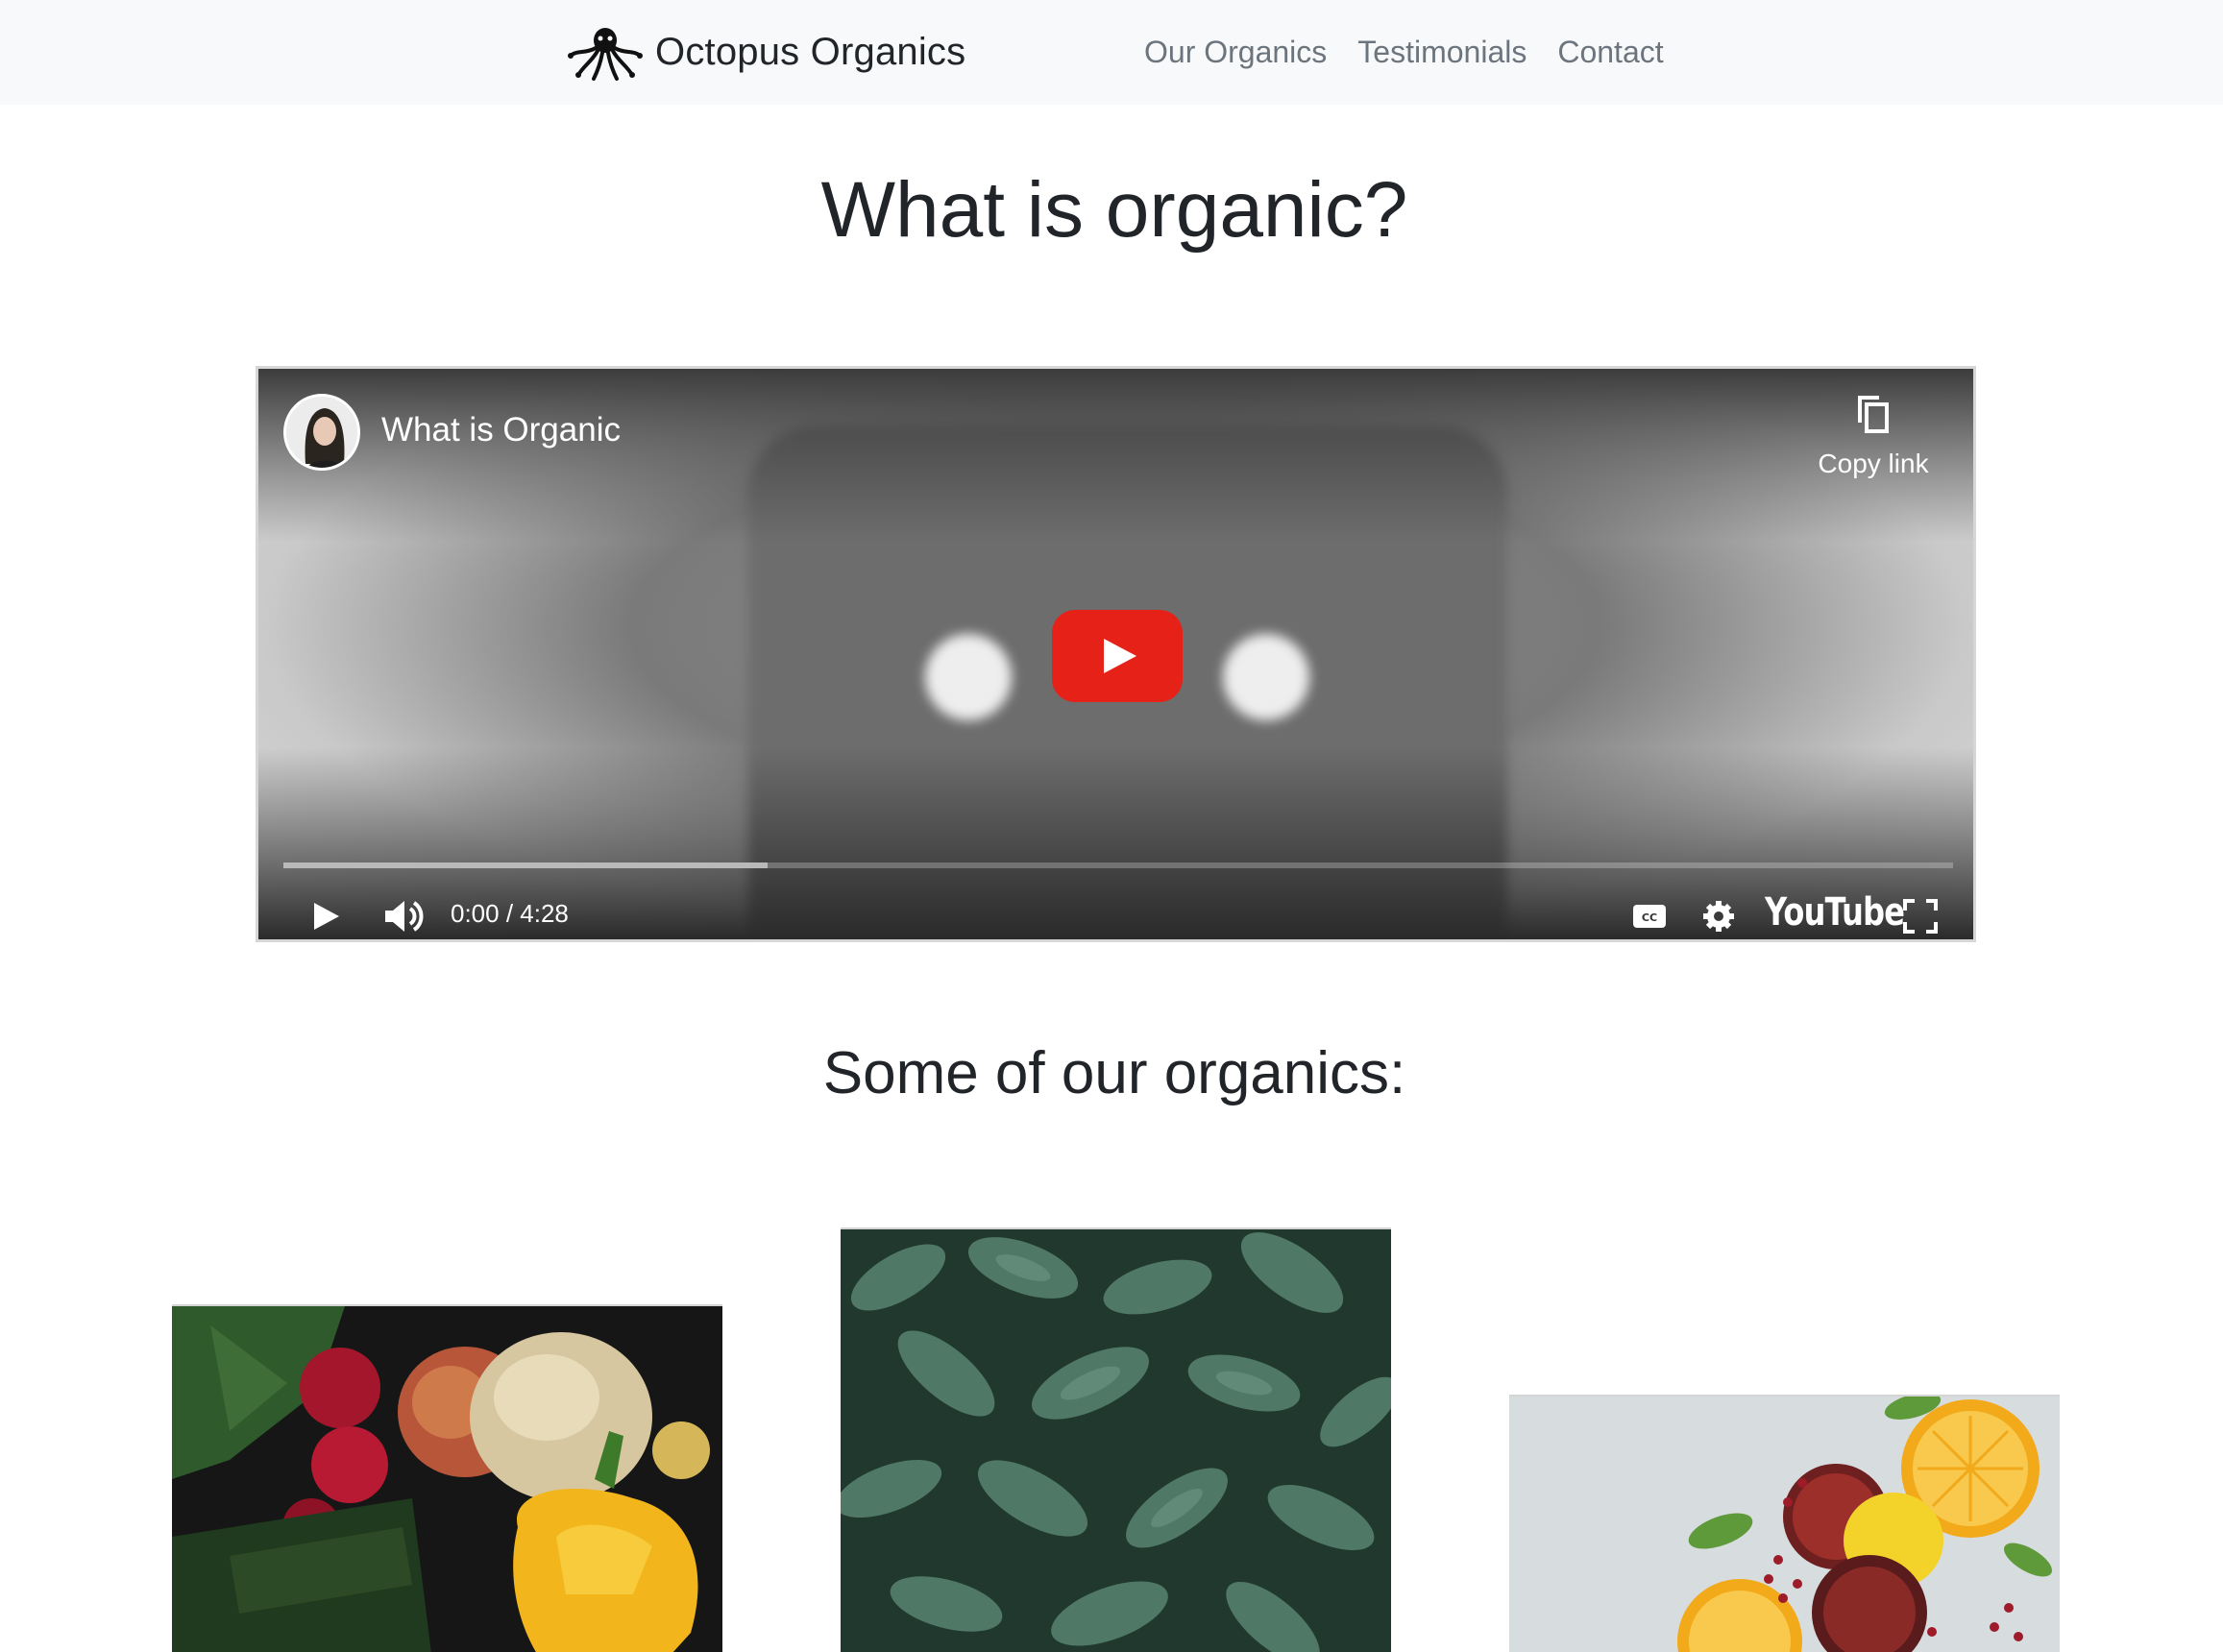 The width and height of the screenshot is (2223, 1652). What do you see at coordinates (1835, 912) in the screenshot?
I see `youtube-logo: YouTube` at bounding box center [1835, 912].